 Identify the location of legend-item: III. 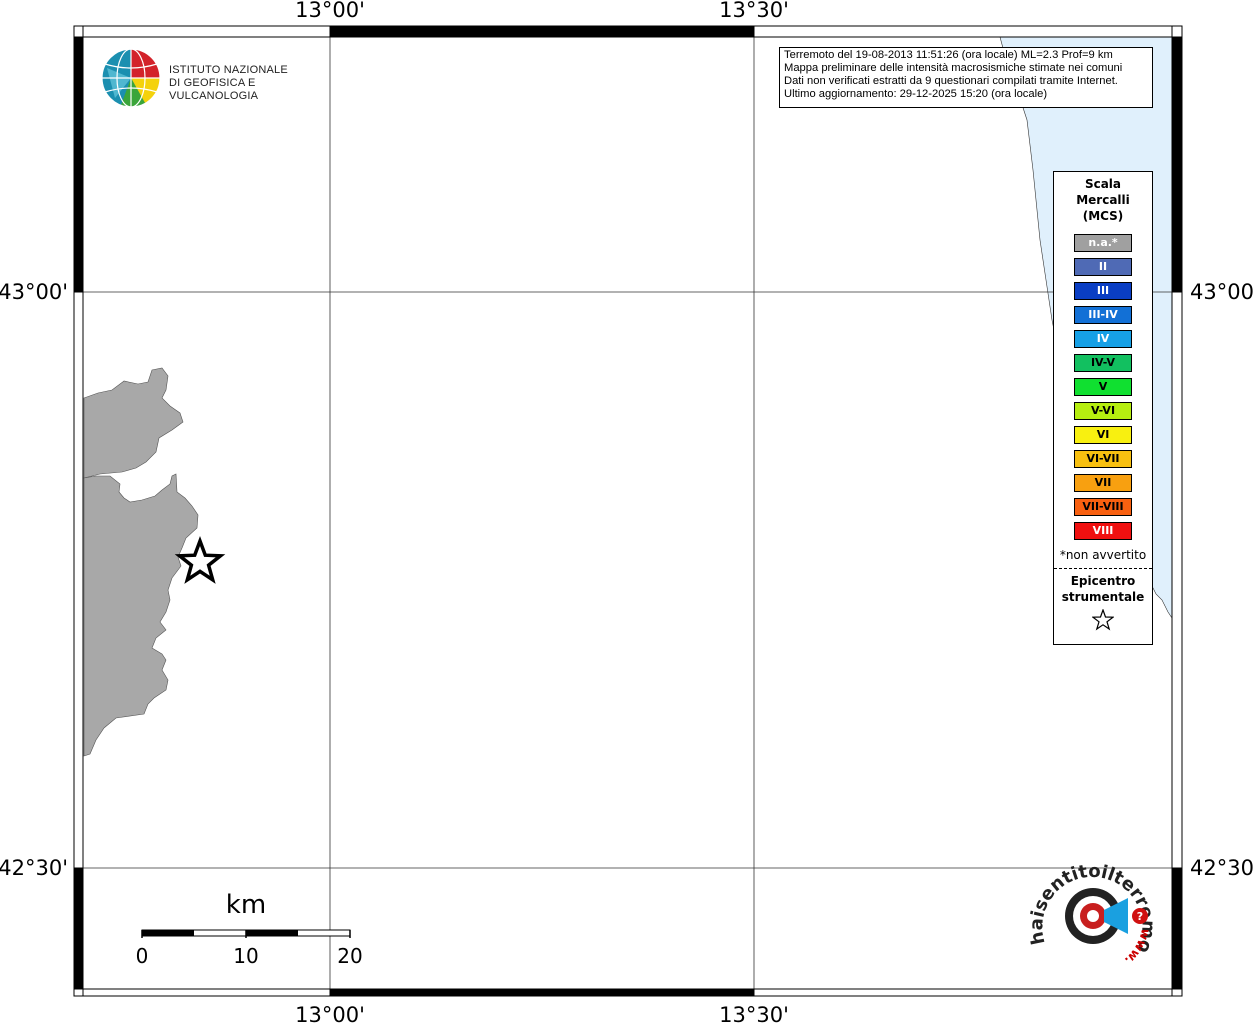
(1103, 291).